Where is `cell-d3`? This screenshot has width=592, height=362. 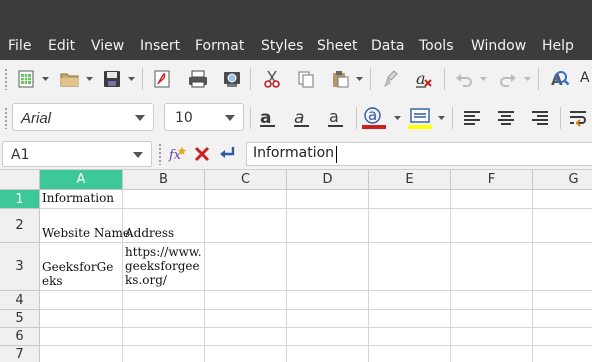 cell-d3 is located at coordinates (328, 267).